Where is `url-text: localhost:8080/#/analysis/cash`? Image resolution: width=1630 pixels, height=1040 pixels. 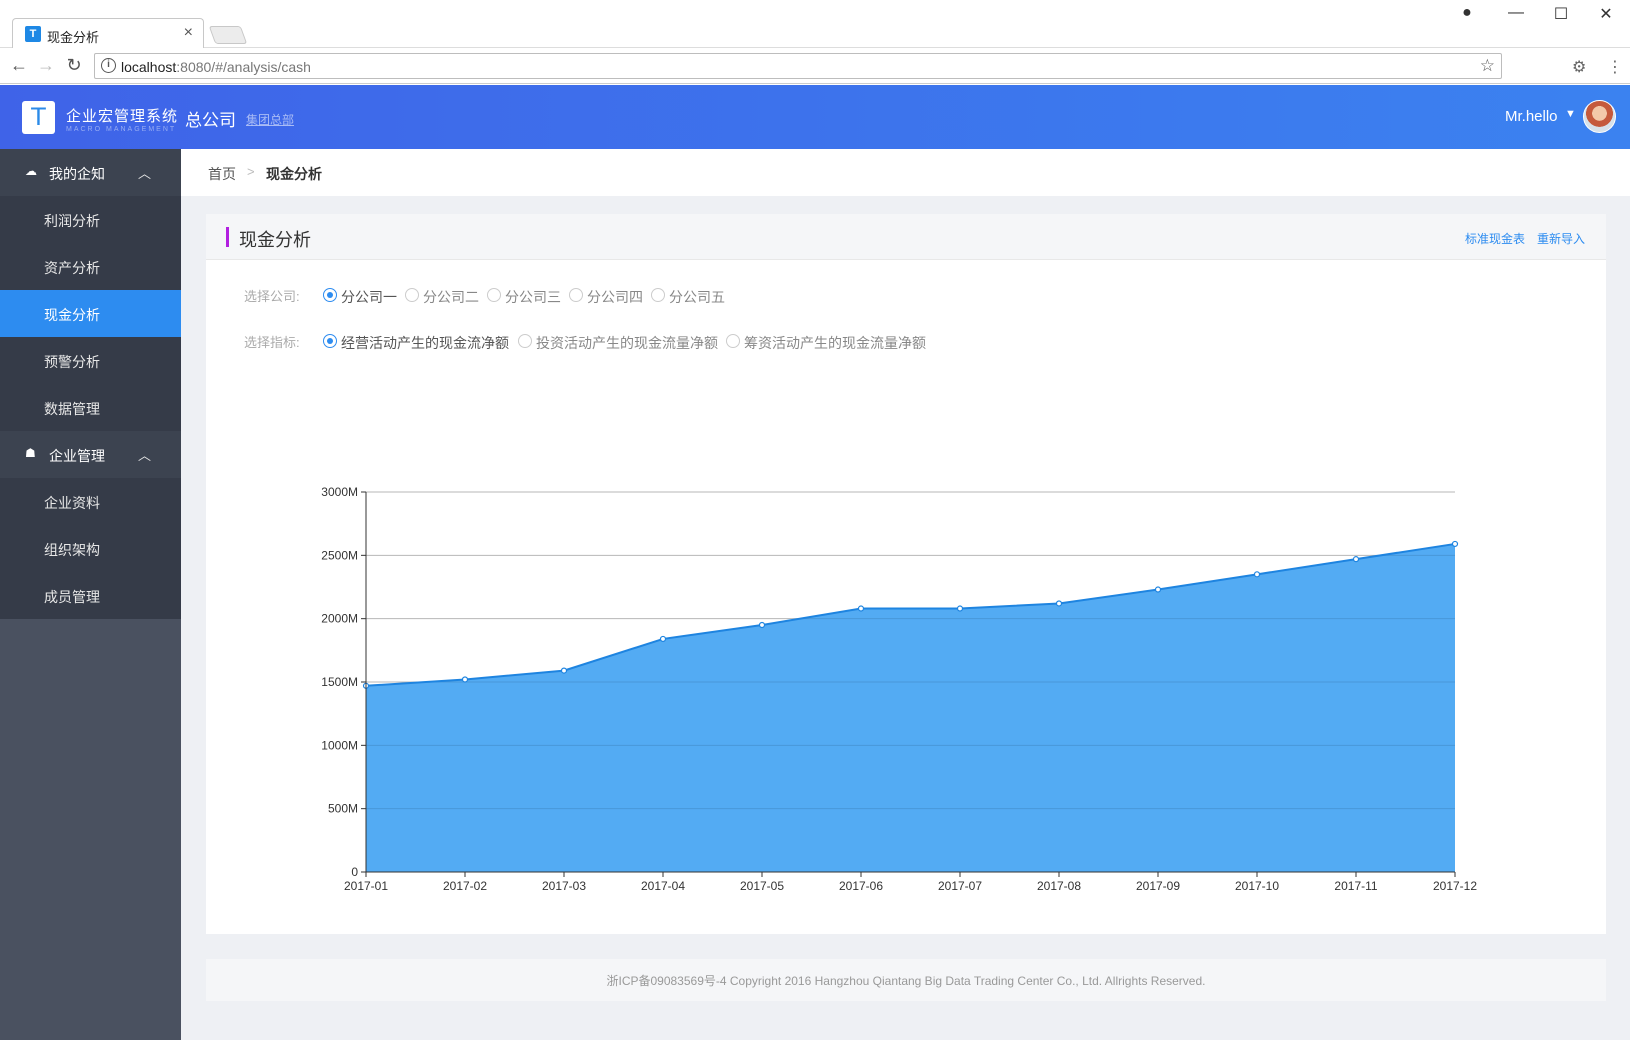 url-text: localhost:8080/#/analysis/cash is located at coordinates (216, 67).